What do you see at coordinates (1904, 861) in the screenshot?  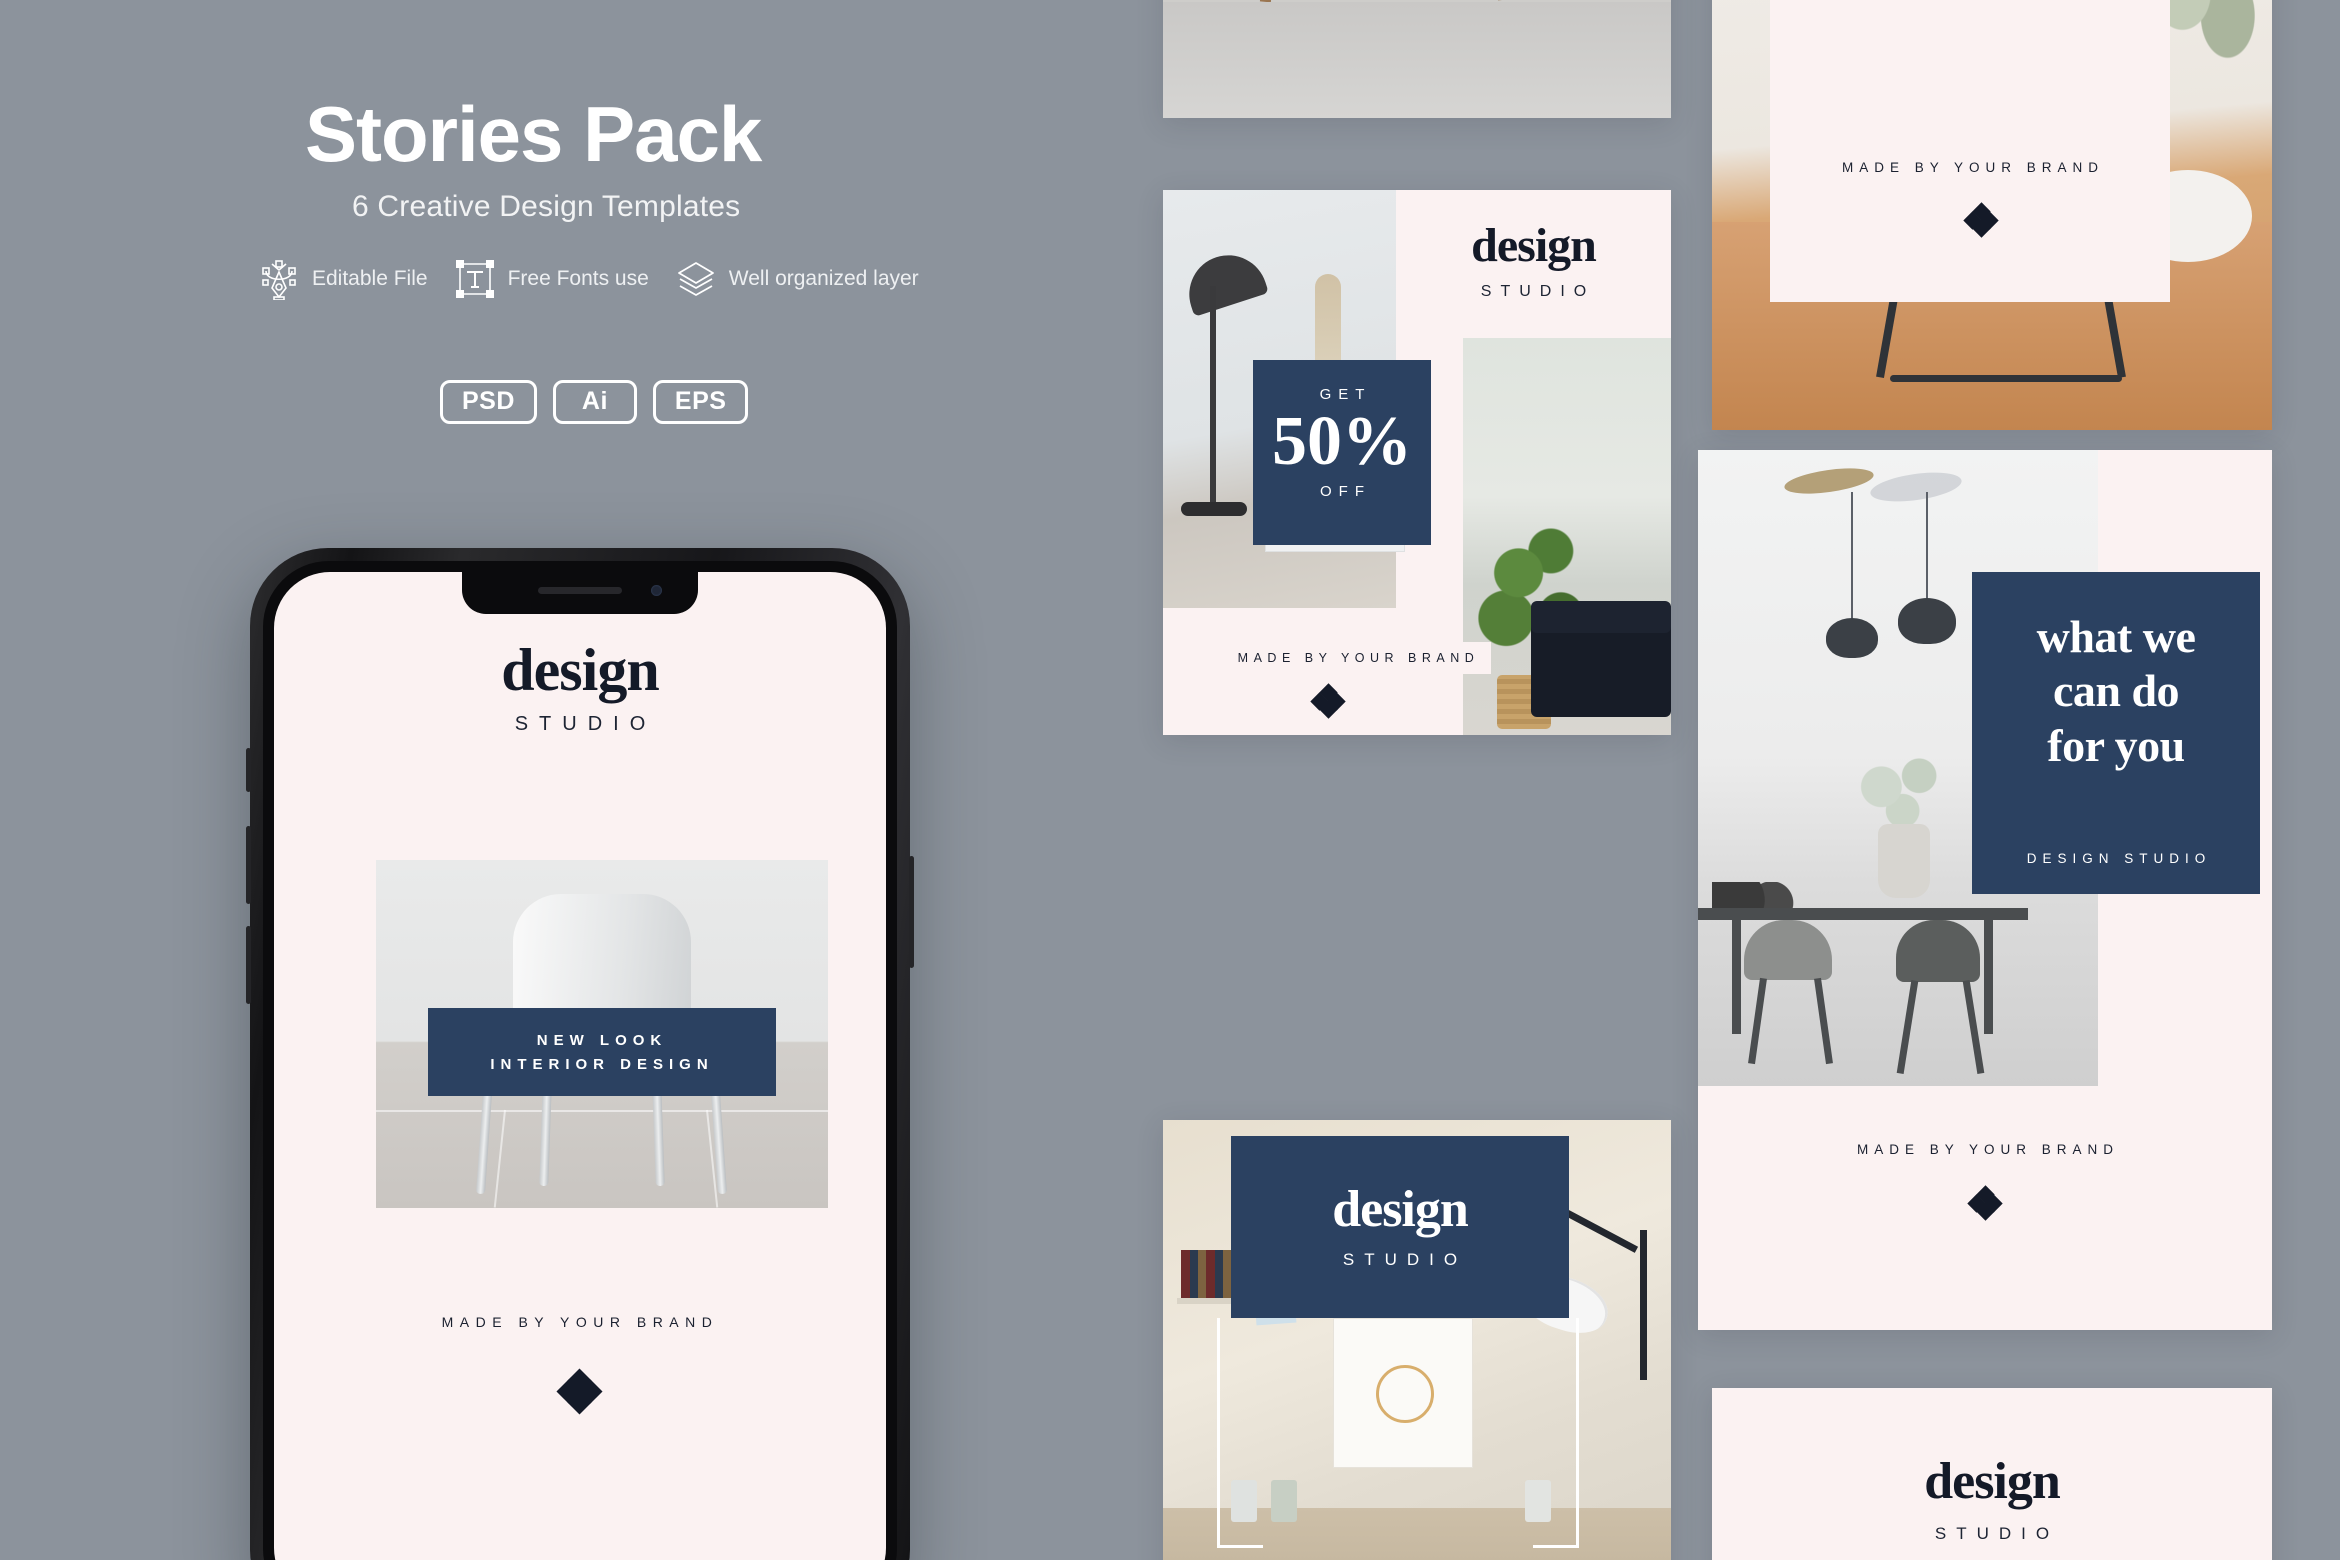 I see `ceramic-vase` at bounding box center [1904, 861].